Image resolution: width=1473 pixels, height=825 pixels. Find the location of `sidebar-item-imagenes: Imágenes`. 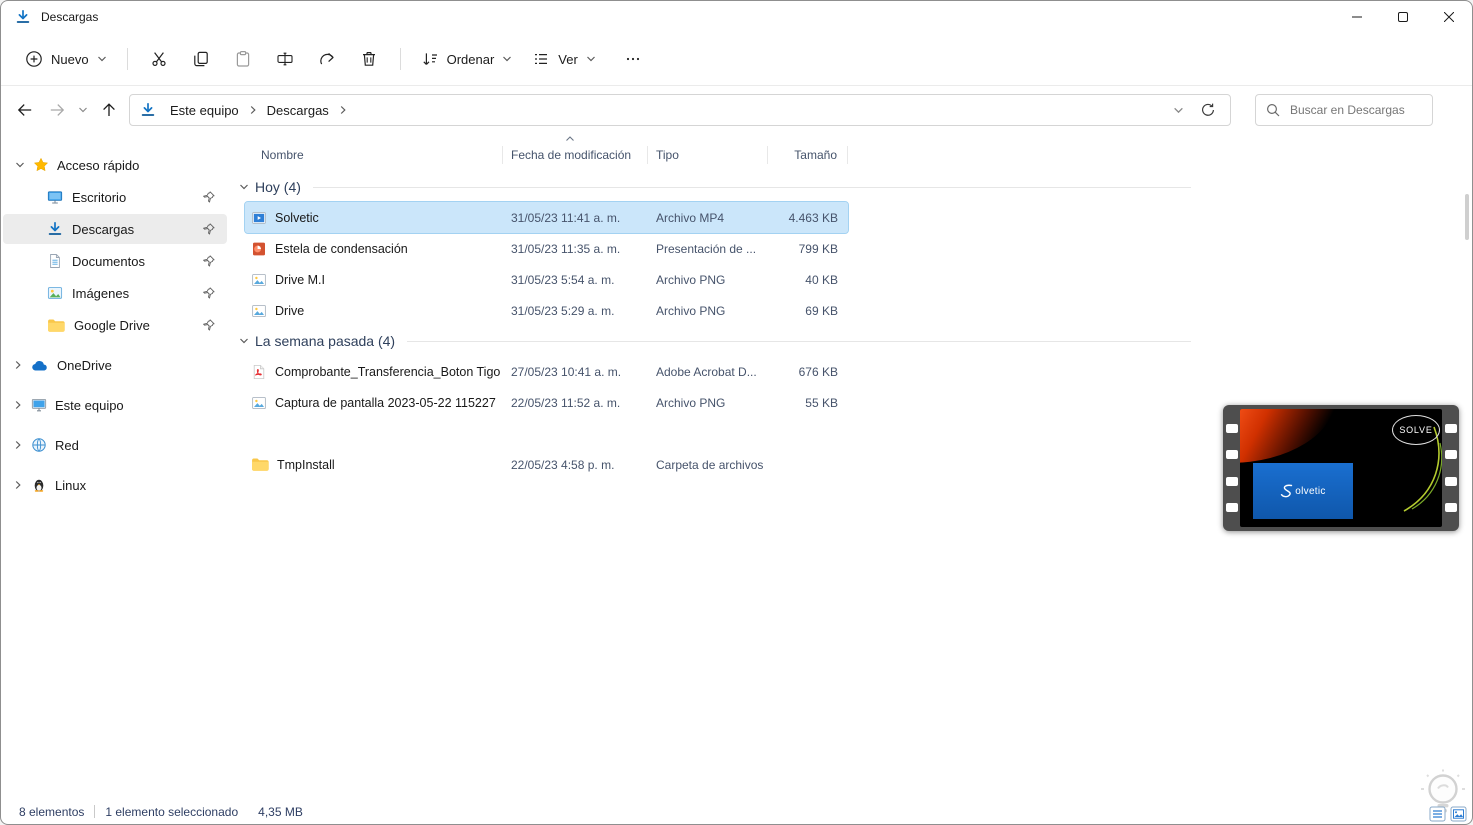

sidebar-item-imagenes: Imágenes is located at coordinates (115, 293).